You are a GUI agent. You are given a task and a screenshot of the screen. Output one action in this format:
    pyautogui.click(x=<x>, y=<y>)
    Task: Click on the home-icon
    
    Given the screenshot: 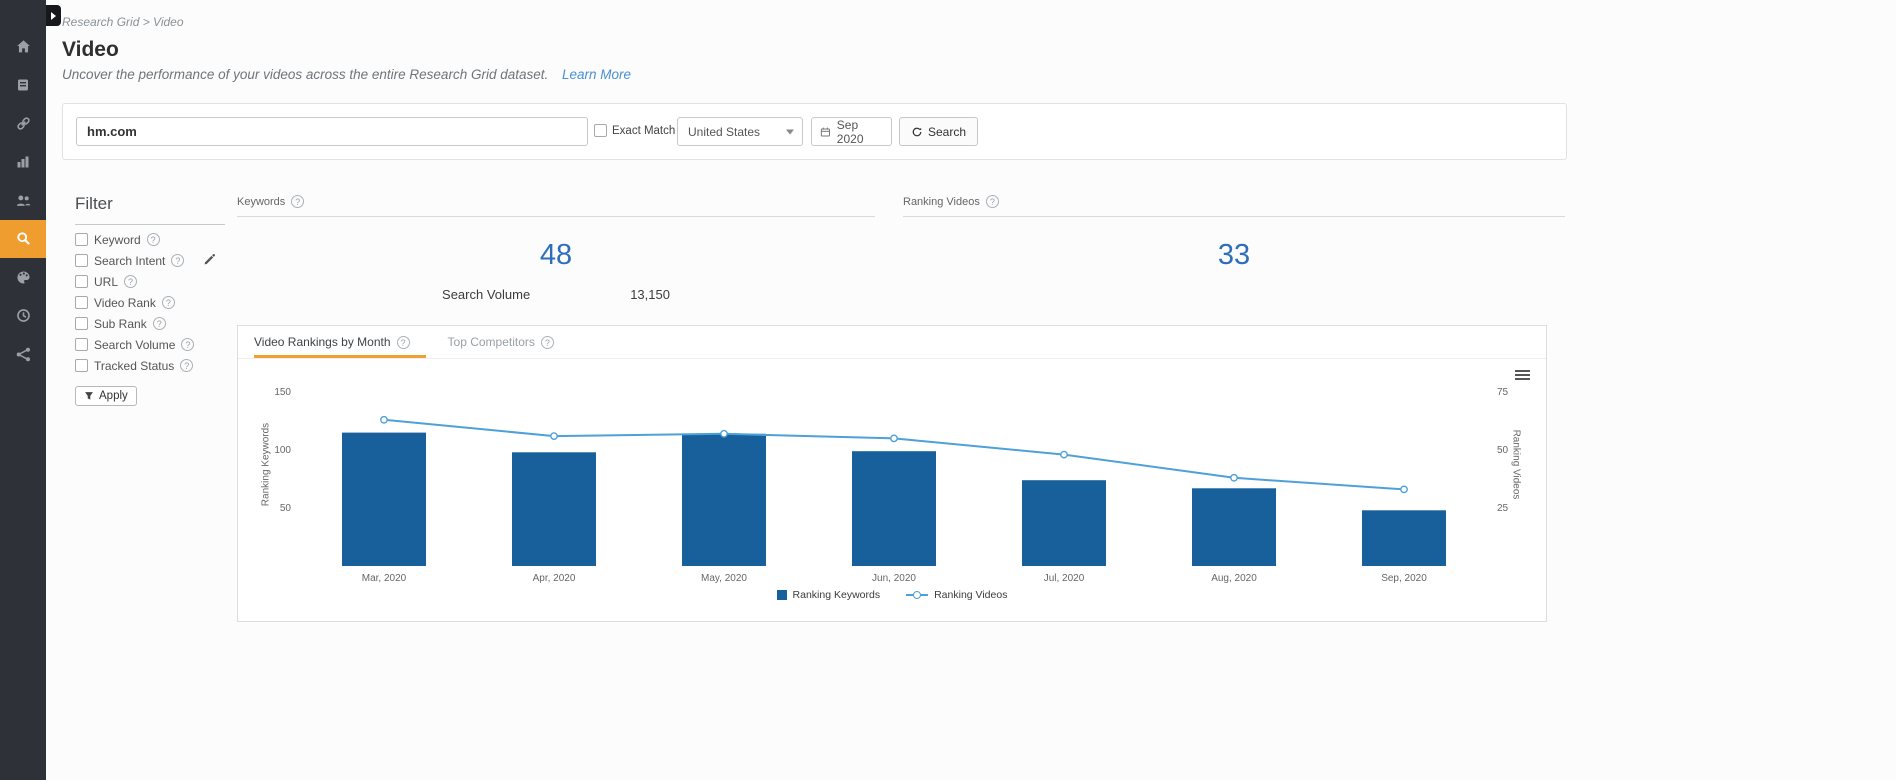 What is the action you would take?
    pyautogui.click(x=23, y=46)
    